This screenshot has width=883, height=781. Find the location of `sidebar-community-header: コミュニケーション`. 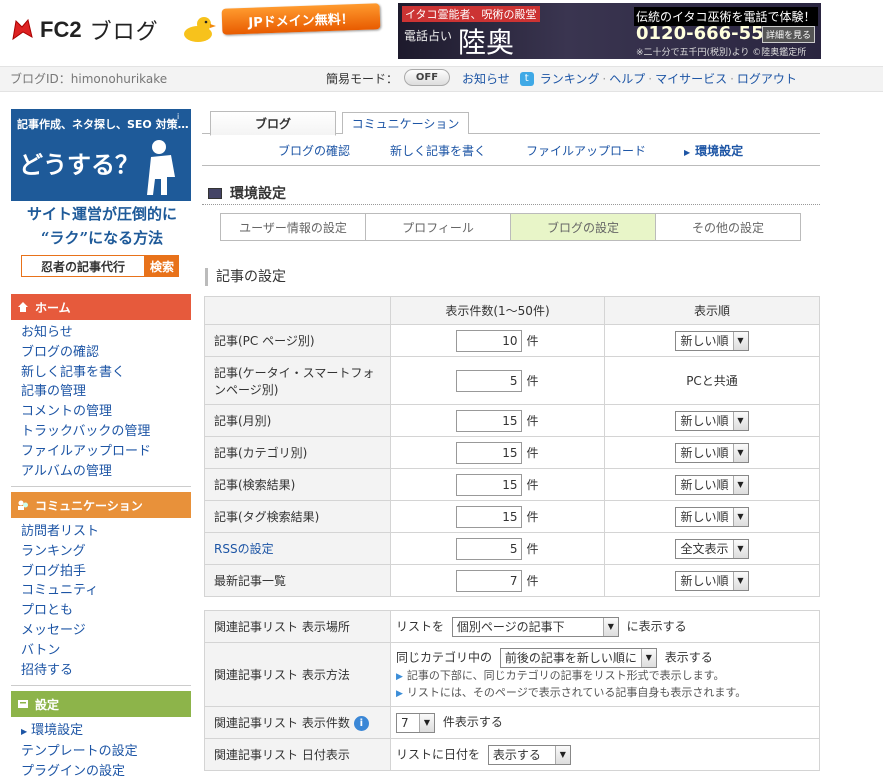

sidebar-community-header: コミュニケーション is located at coordinates (101, 505).